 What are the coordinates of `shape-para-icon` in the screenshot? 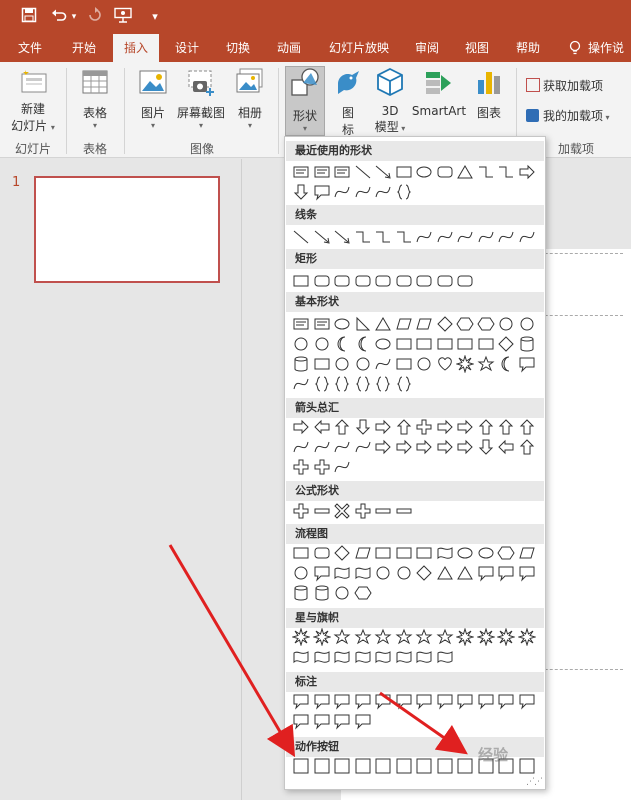 It's located at (424, 324).